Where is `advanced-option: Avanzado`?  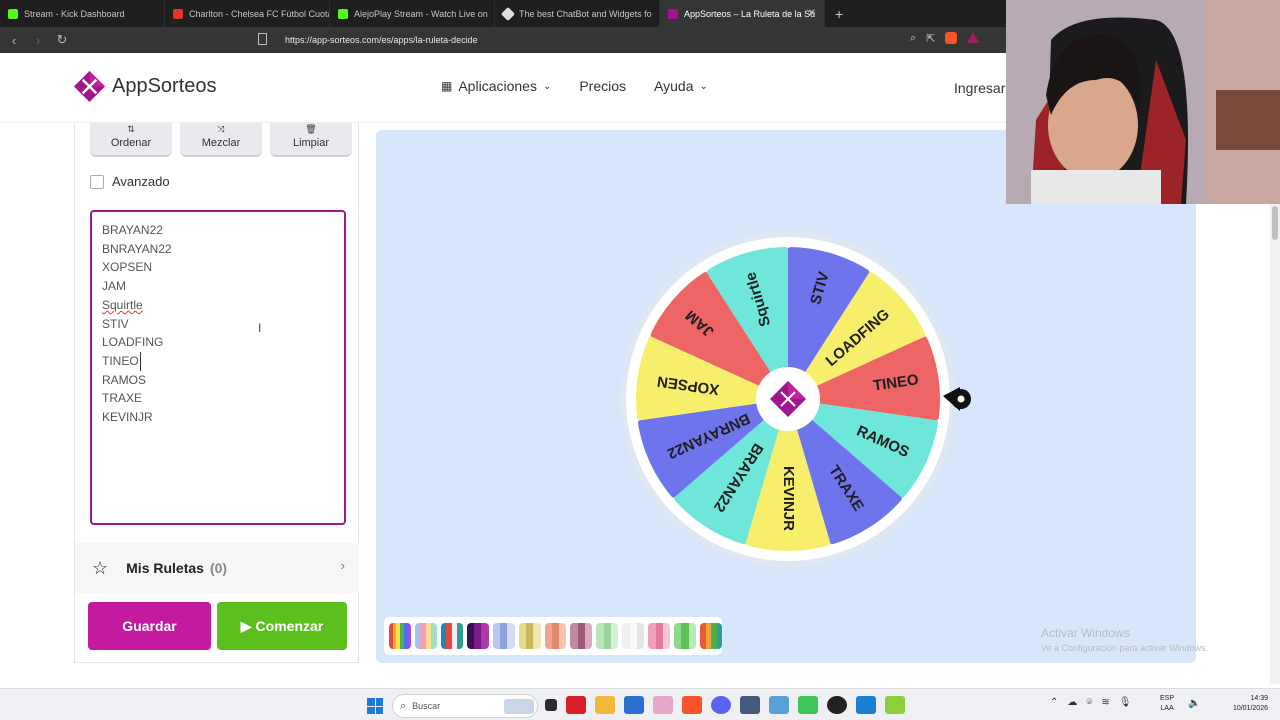 advanced-option: Avanzado is located at coordinates (130, 181).